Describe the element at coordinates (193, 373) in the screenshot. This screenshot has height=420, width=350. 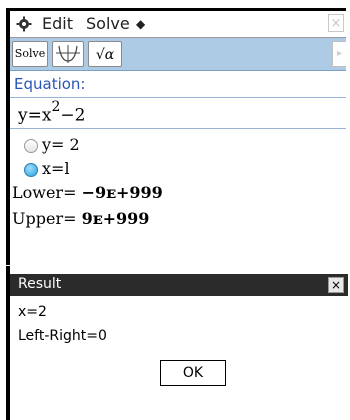
I see `ok-button: OK` at that location.